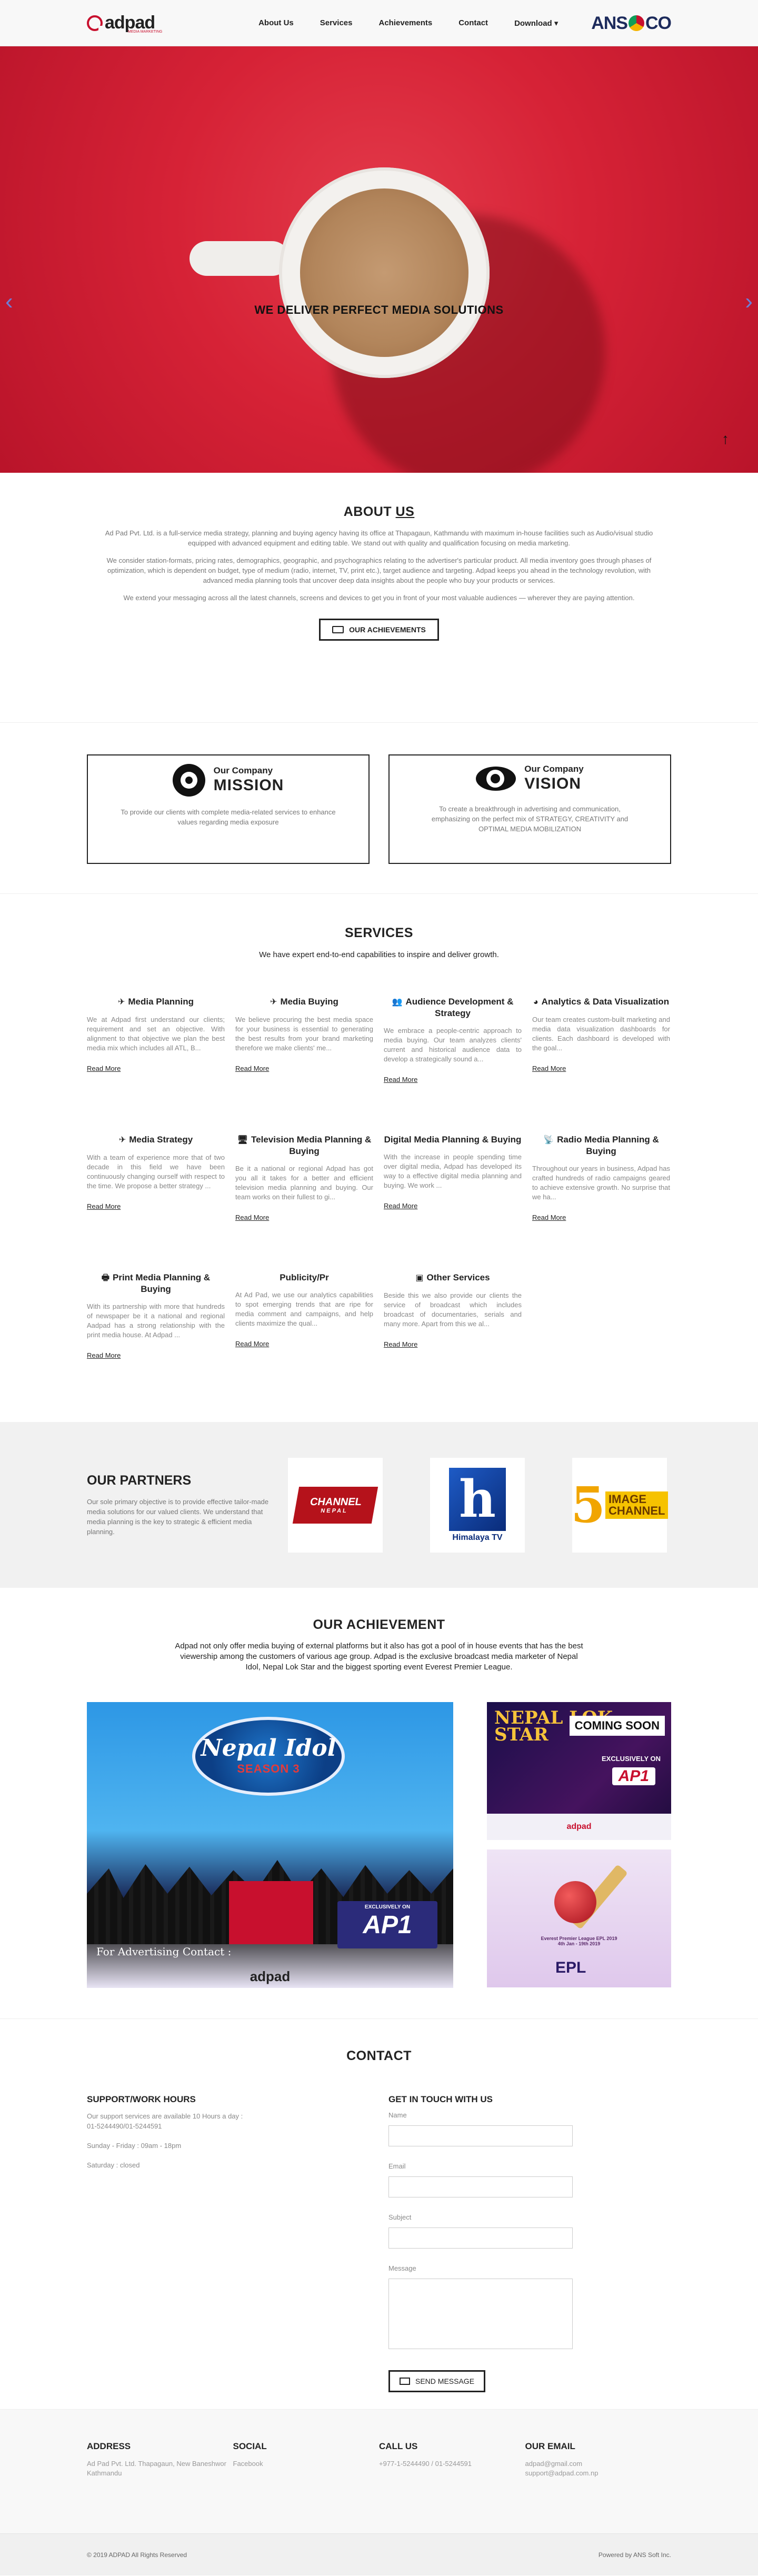 Image resolution: width=758 pixels, height=2576 pixels. I want to click on television-icon: 🖥, so click(242, 1140).